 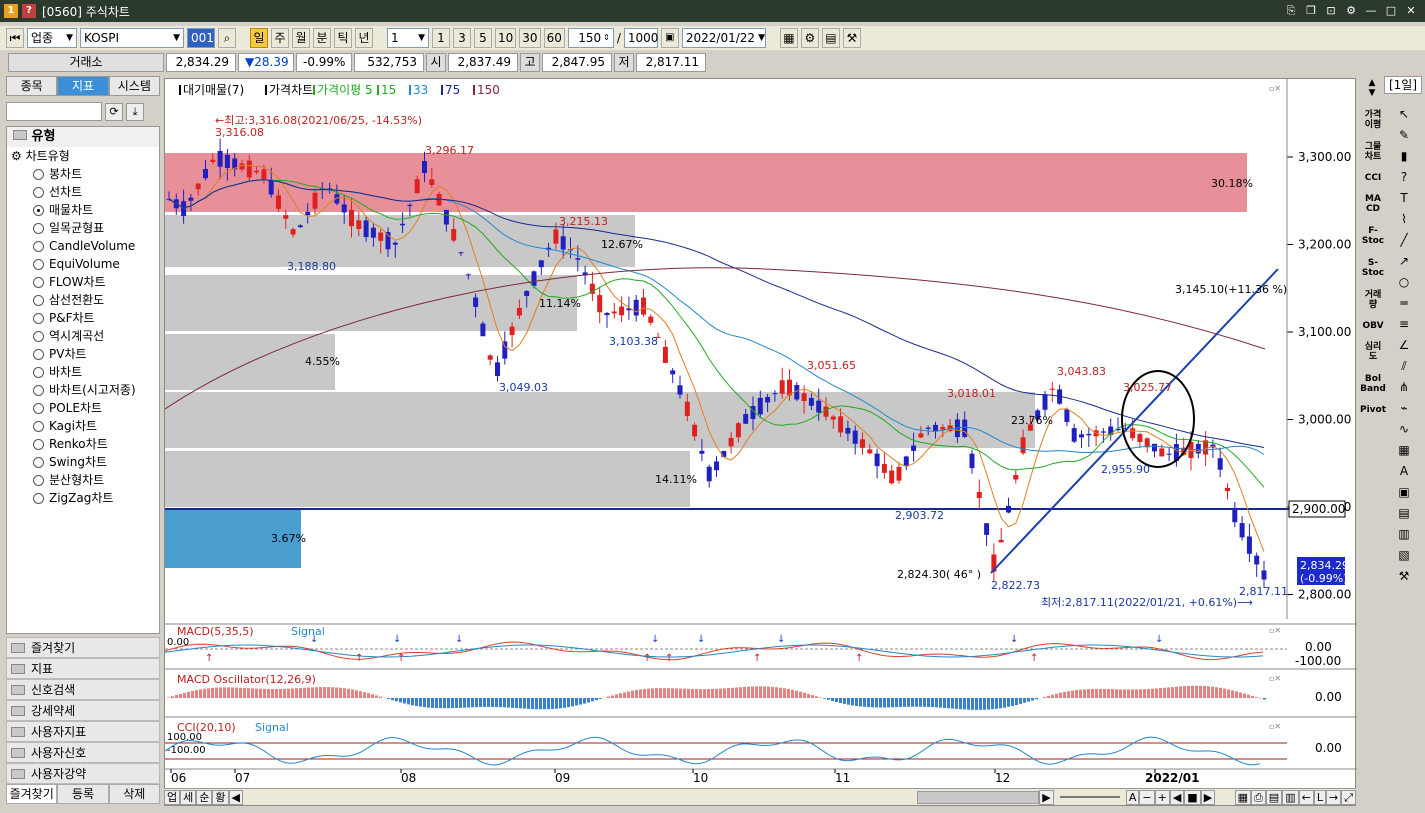 What do you see at coordinates (83, 300) in the screenshot?
I see `chart-type-7: 삼선전환도` at bounding box center [83, 300].